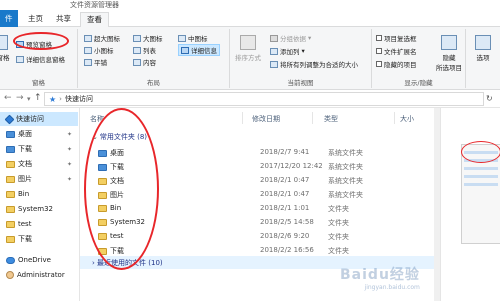  I want to click on hidden-items-checkbox, so click(379, 64).